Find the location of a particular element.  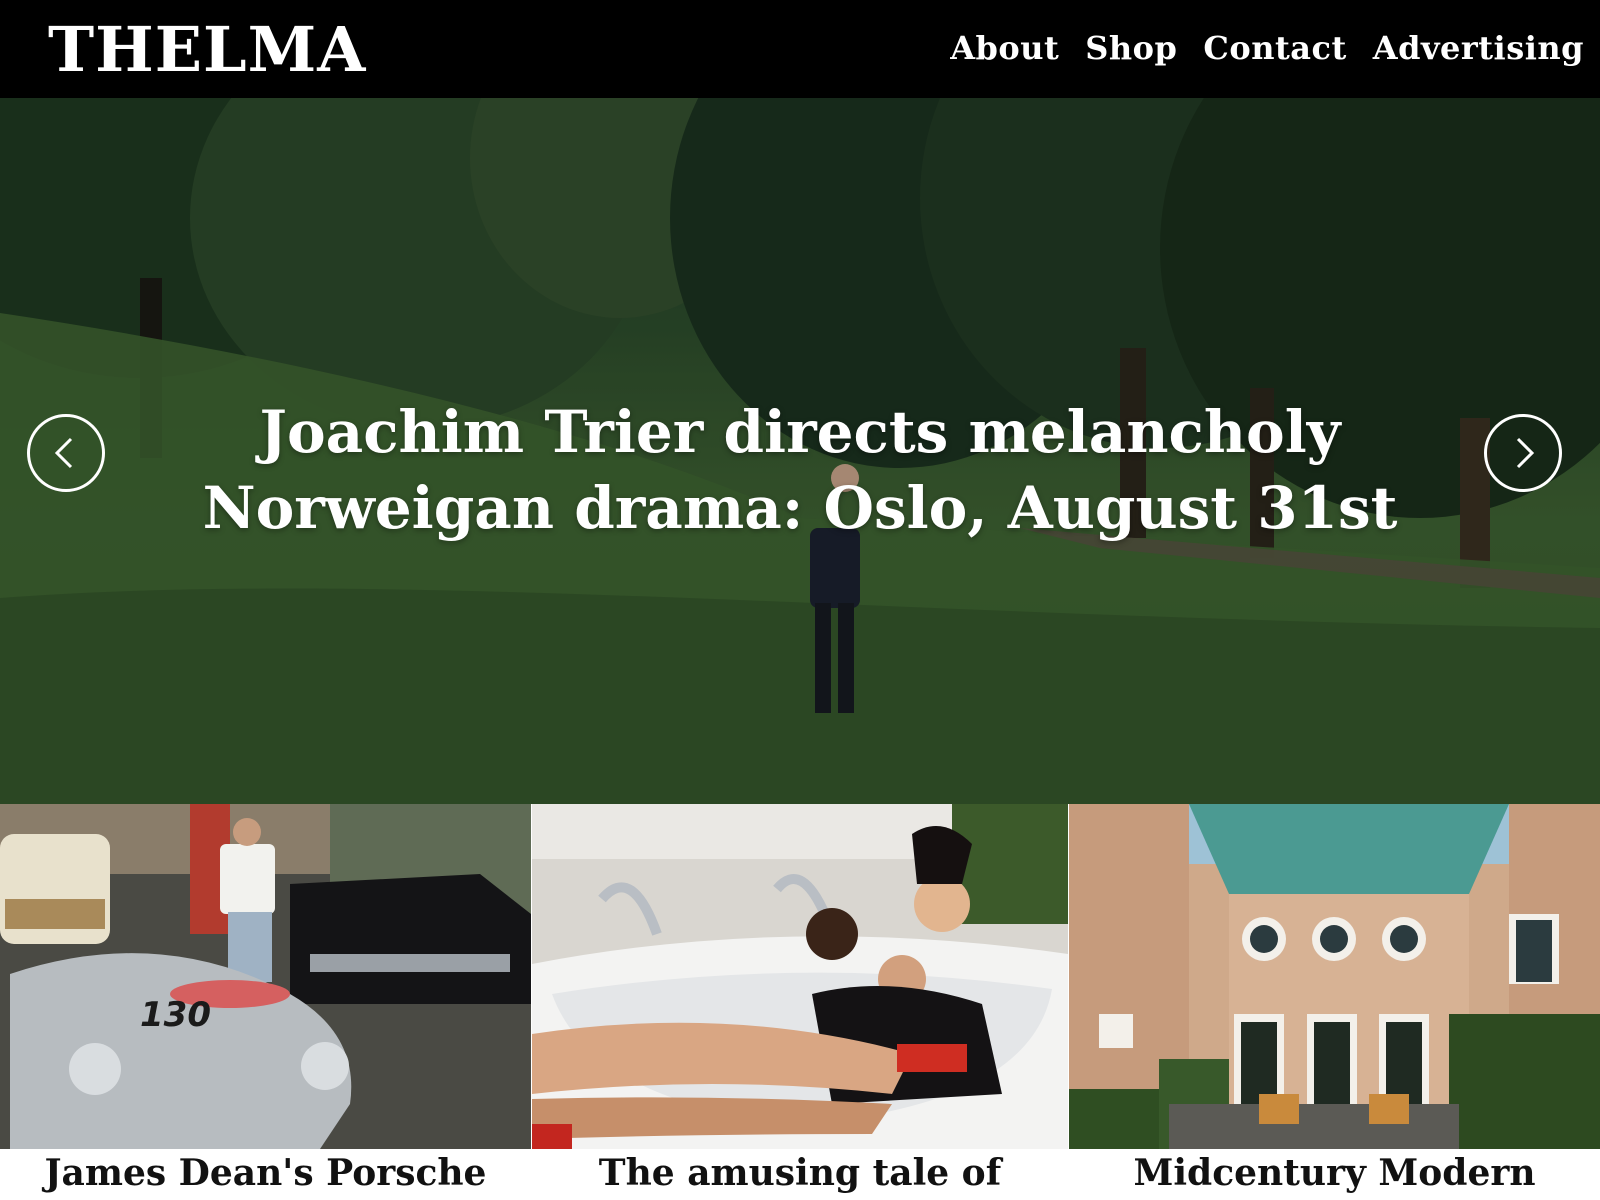

article-image-house is located at coordinates (1334, 976).